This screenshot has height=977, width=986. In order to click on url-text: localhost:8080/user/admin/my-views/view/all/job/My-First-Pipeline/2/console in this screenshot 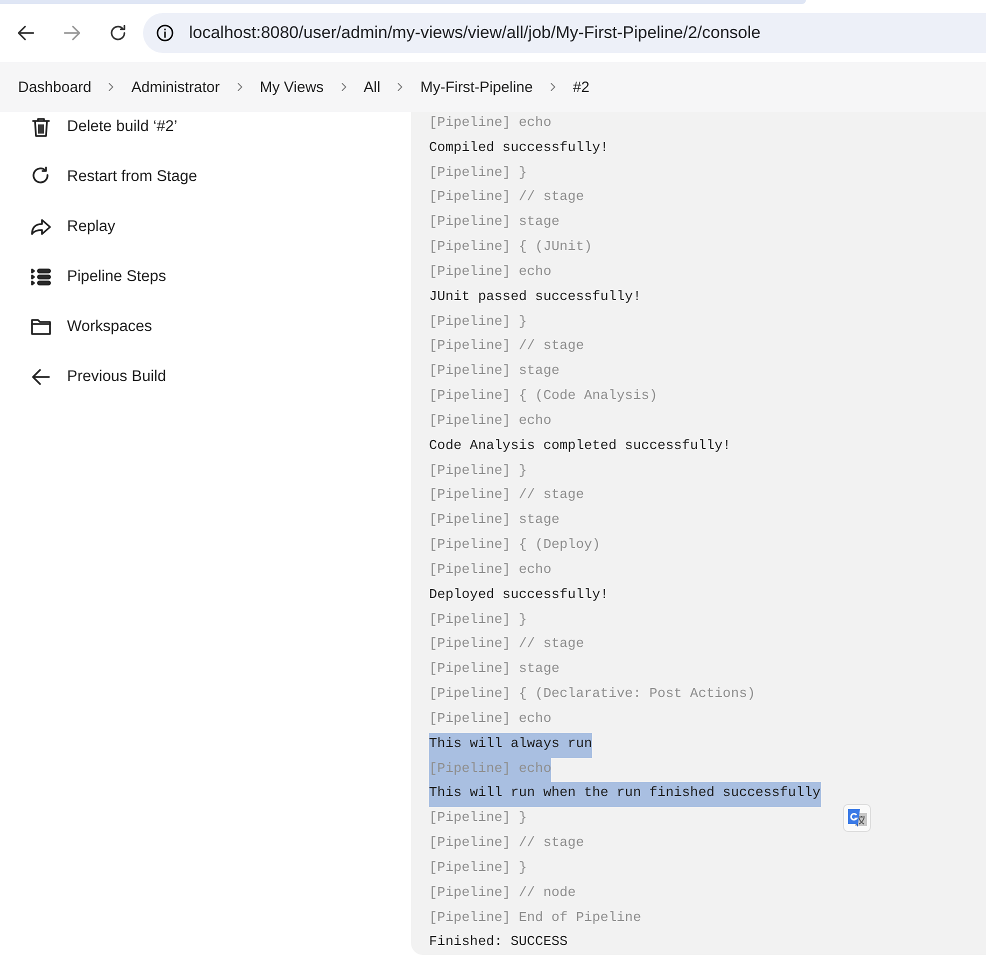, I will do `click(475, 33)`.